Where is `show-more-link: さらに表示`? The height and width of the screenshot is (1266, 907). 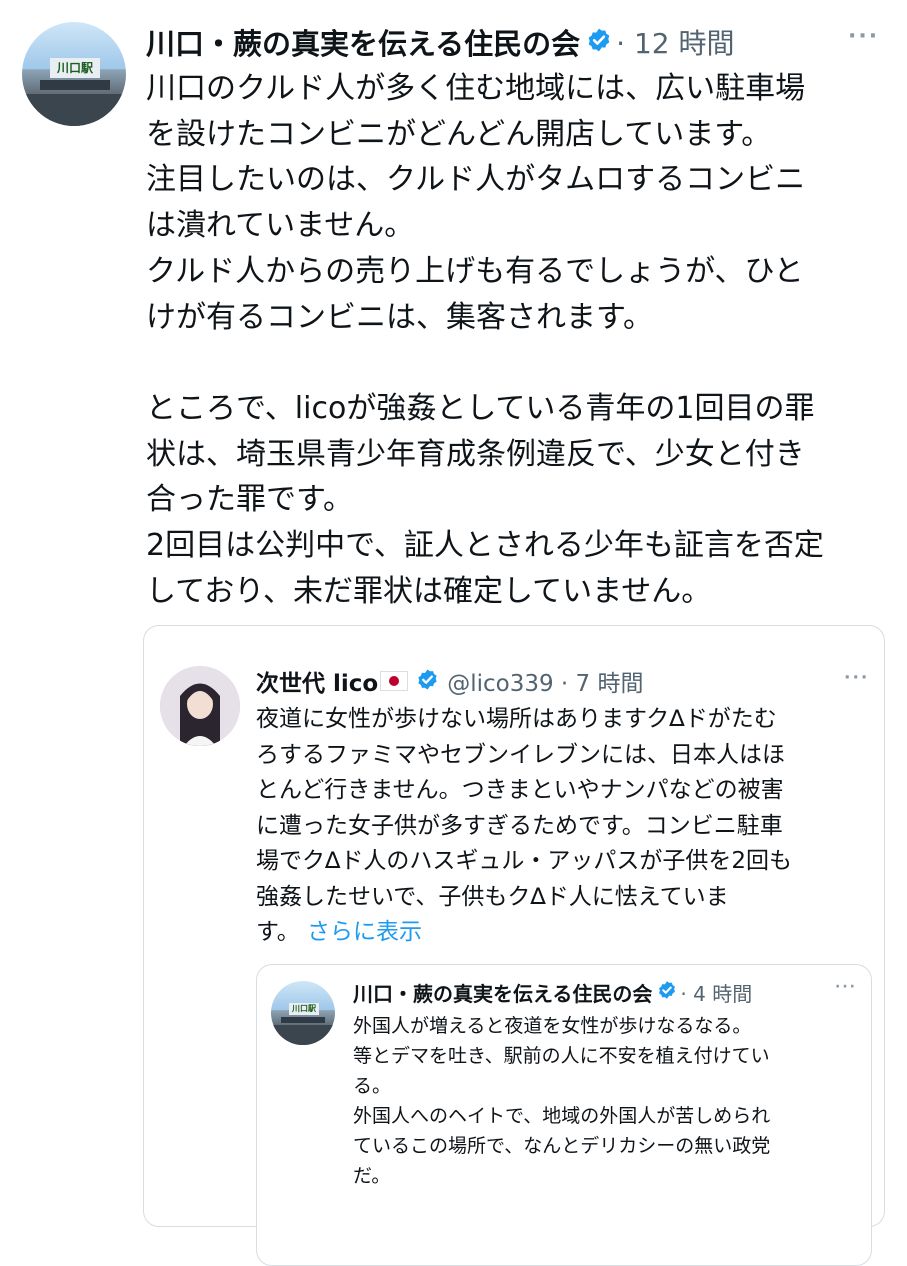 show-more-link: さらに表示 is located at coordinates (364, 932).